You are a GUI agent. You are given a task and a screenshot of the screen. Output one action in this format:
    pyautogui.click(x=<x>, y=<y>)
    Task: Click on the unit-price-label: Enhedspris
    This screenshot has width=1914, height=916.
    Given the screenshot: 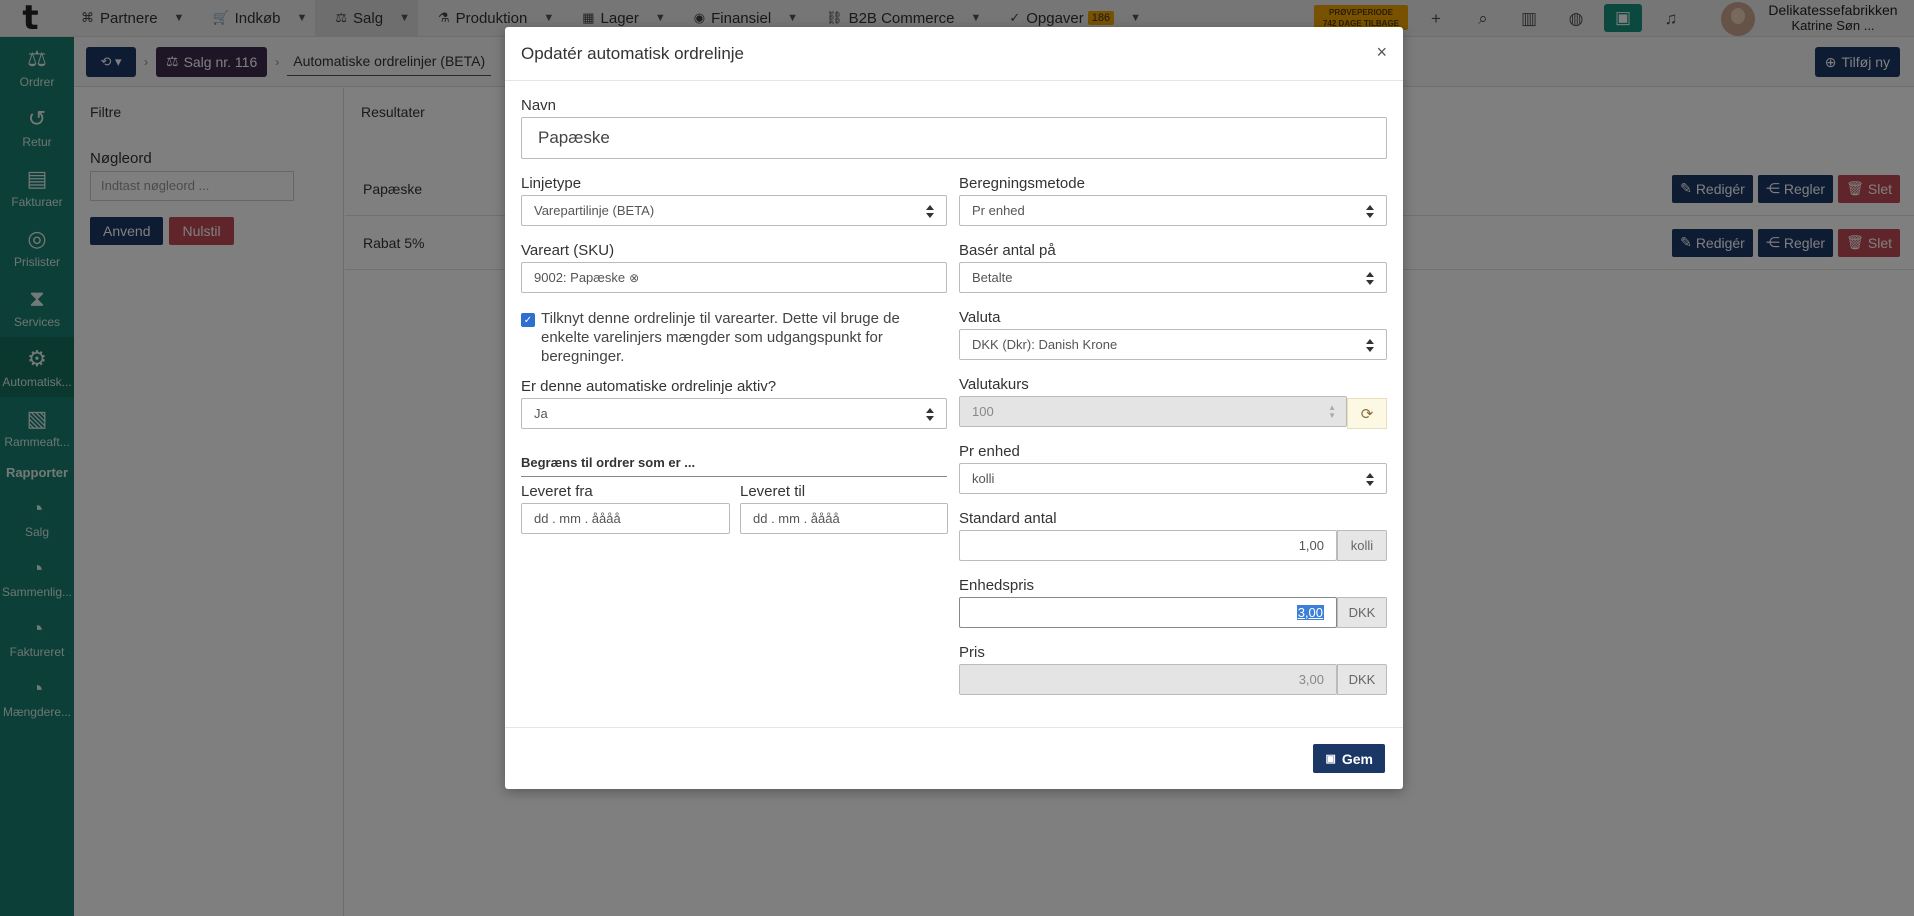 What is the action you would take?
    pyautogui.click(x=997, y=585)
    